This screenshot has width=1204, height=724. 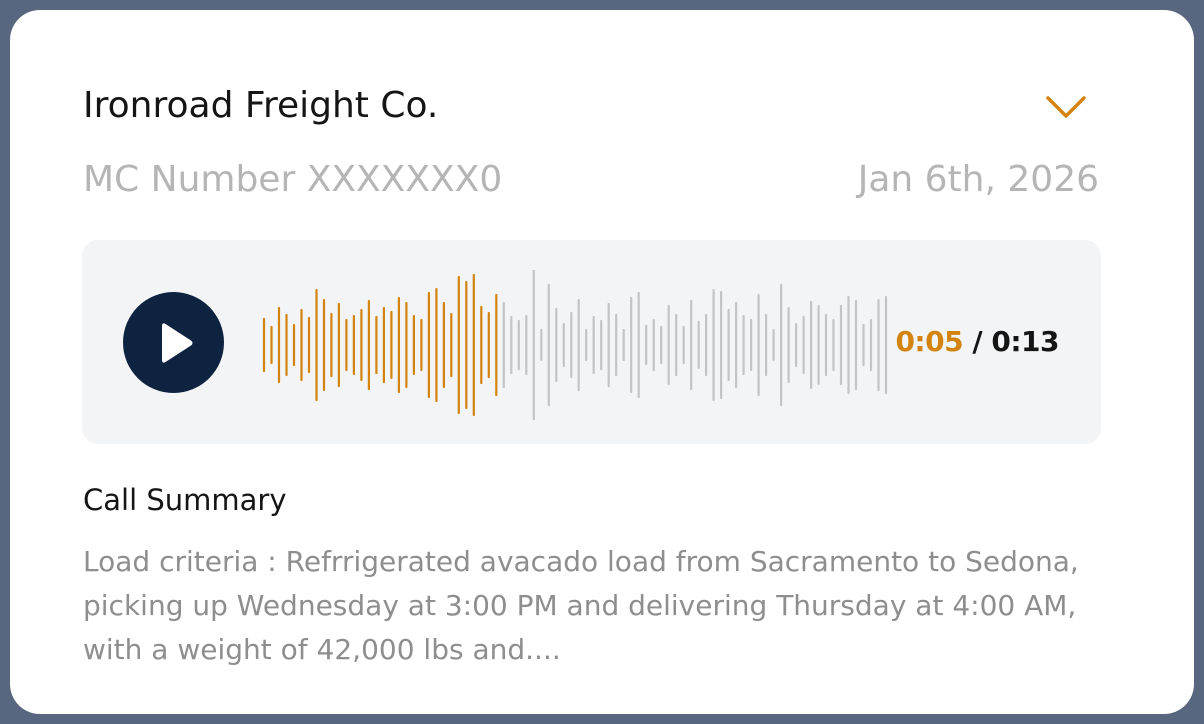 I want to click on mc-number: MC Number XXXXXXX0, so click(x=293, y=179).